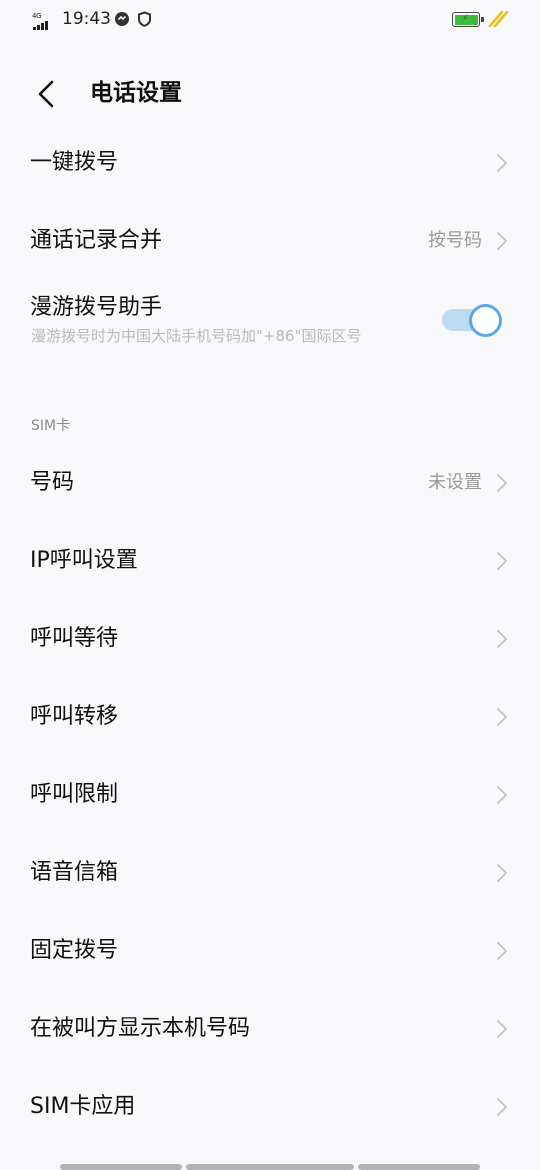 This screenshot has height=1170, width=540. I want to click on call-waiting-row: 呼叫等待, so click(270, 639).